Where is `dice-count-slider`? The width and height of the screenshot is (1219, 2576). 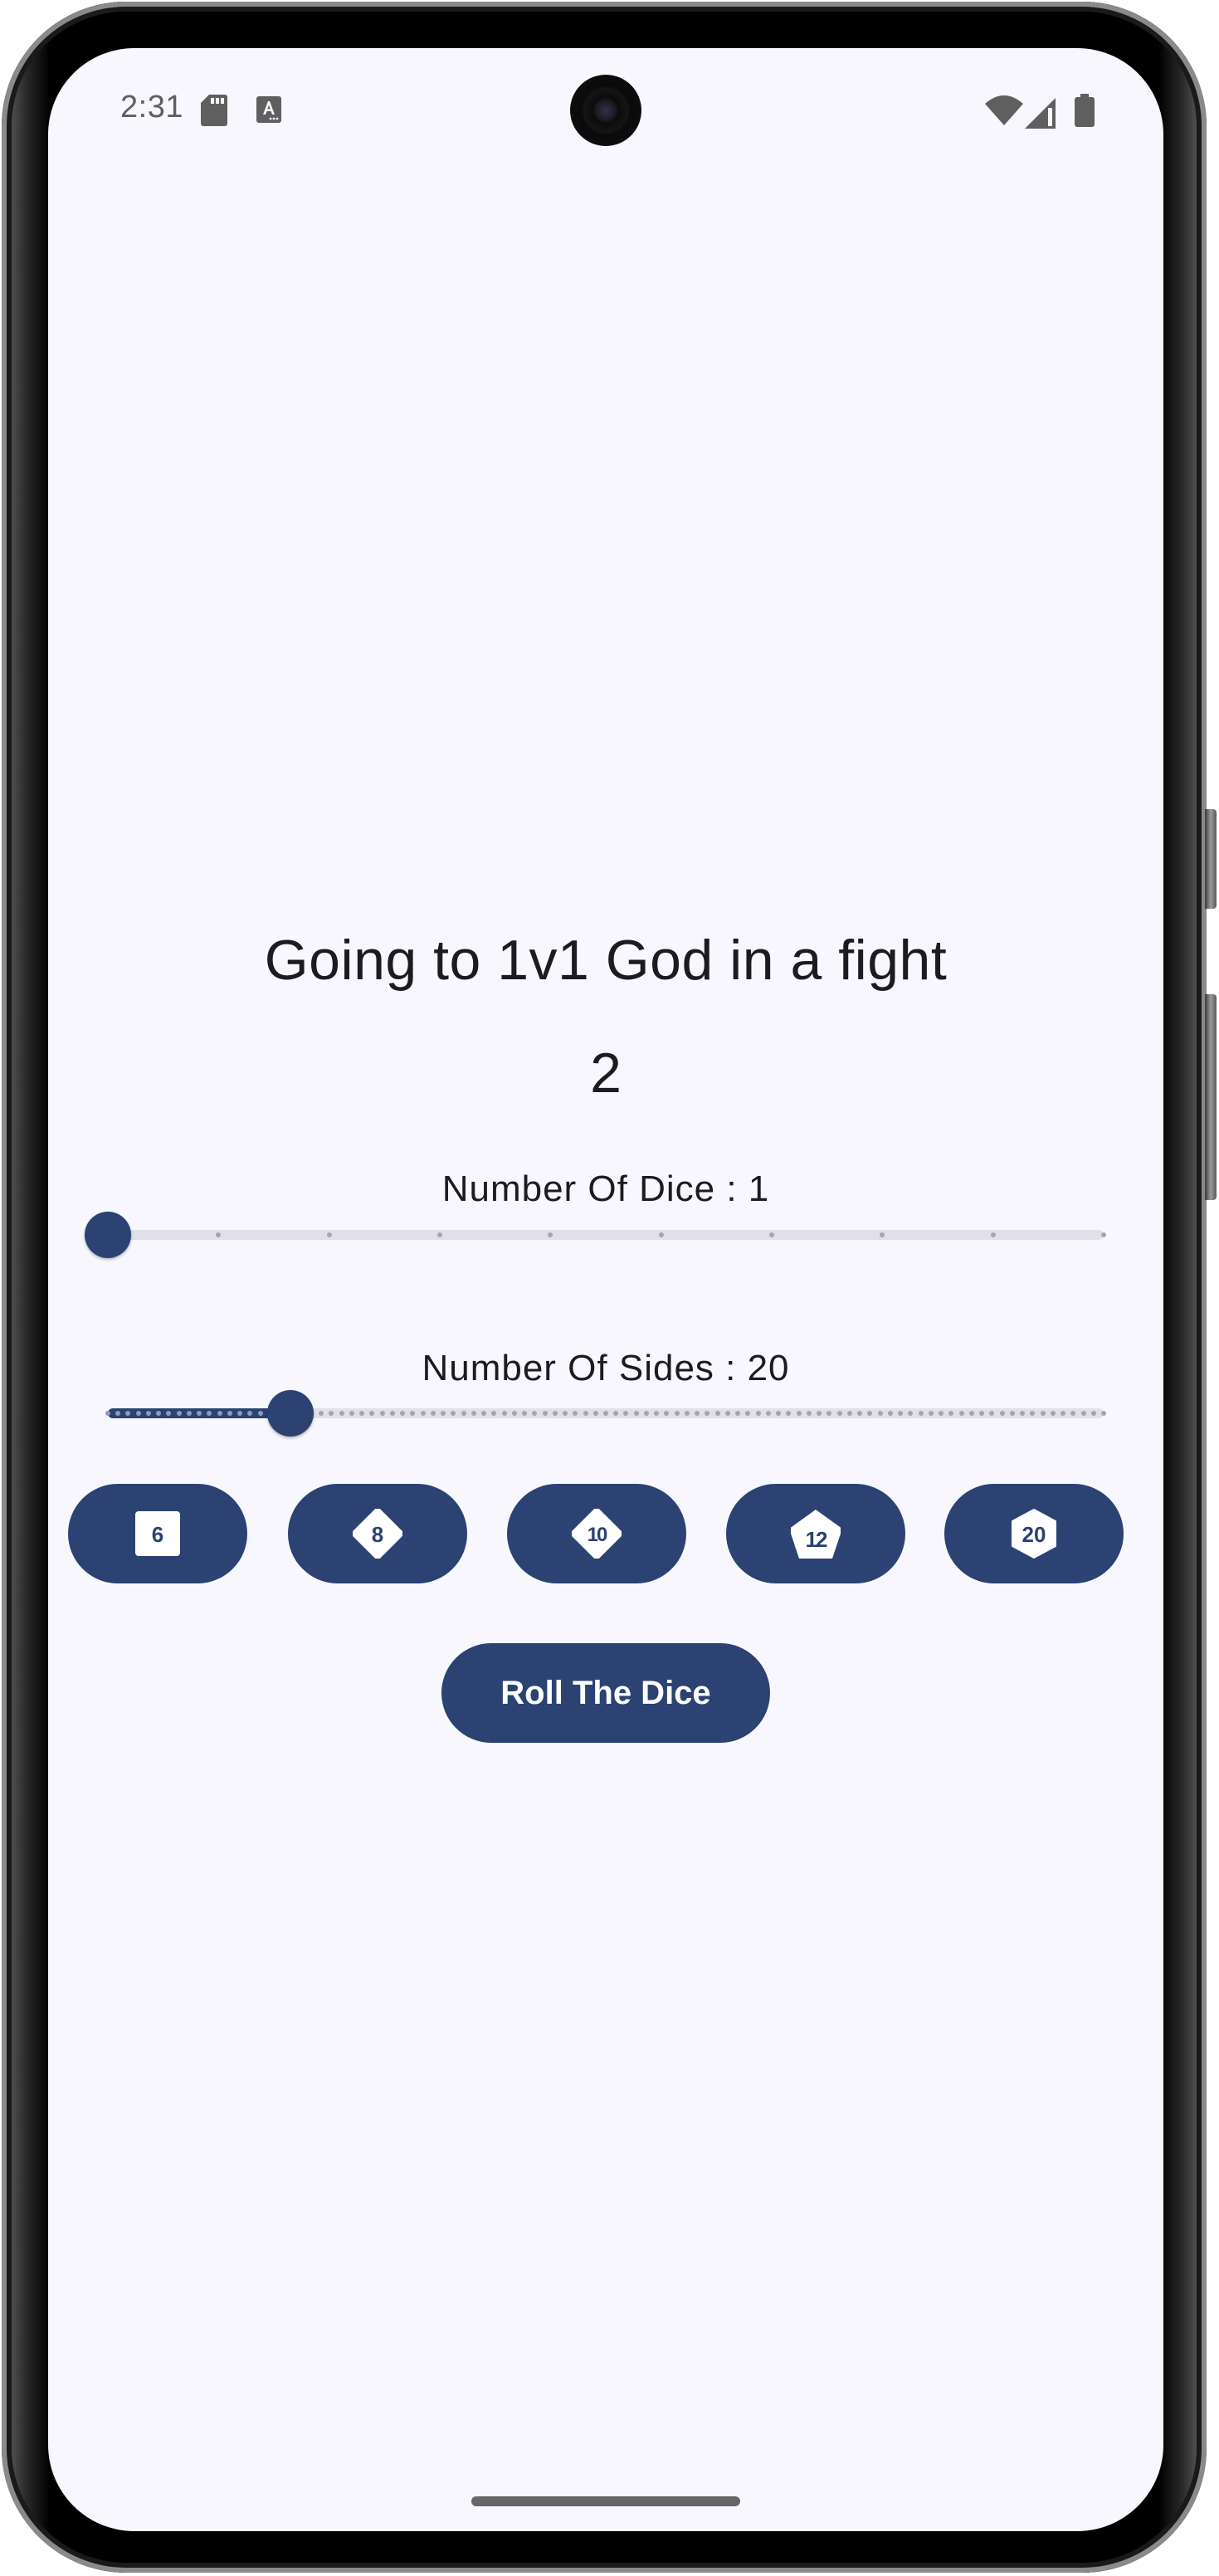
dice-count-slider is located at coordinates (596, 1235).